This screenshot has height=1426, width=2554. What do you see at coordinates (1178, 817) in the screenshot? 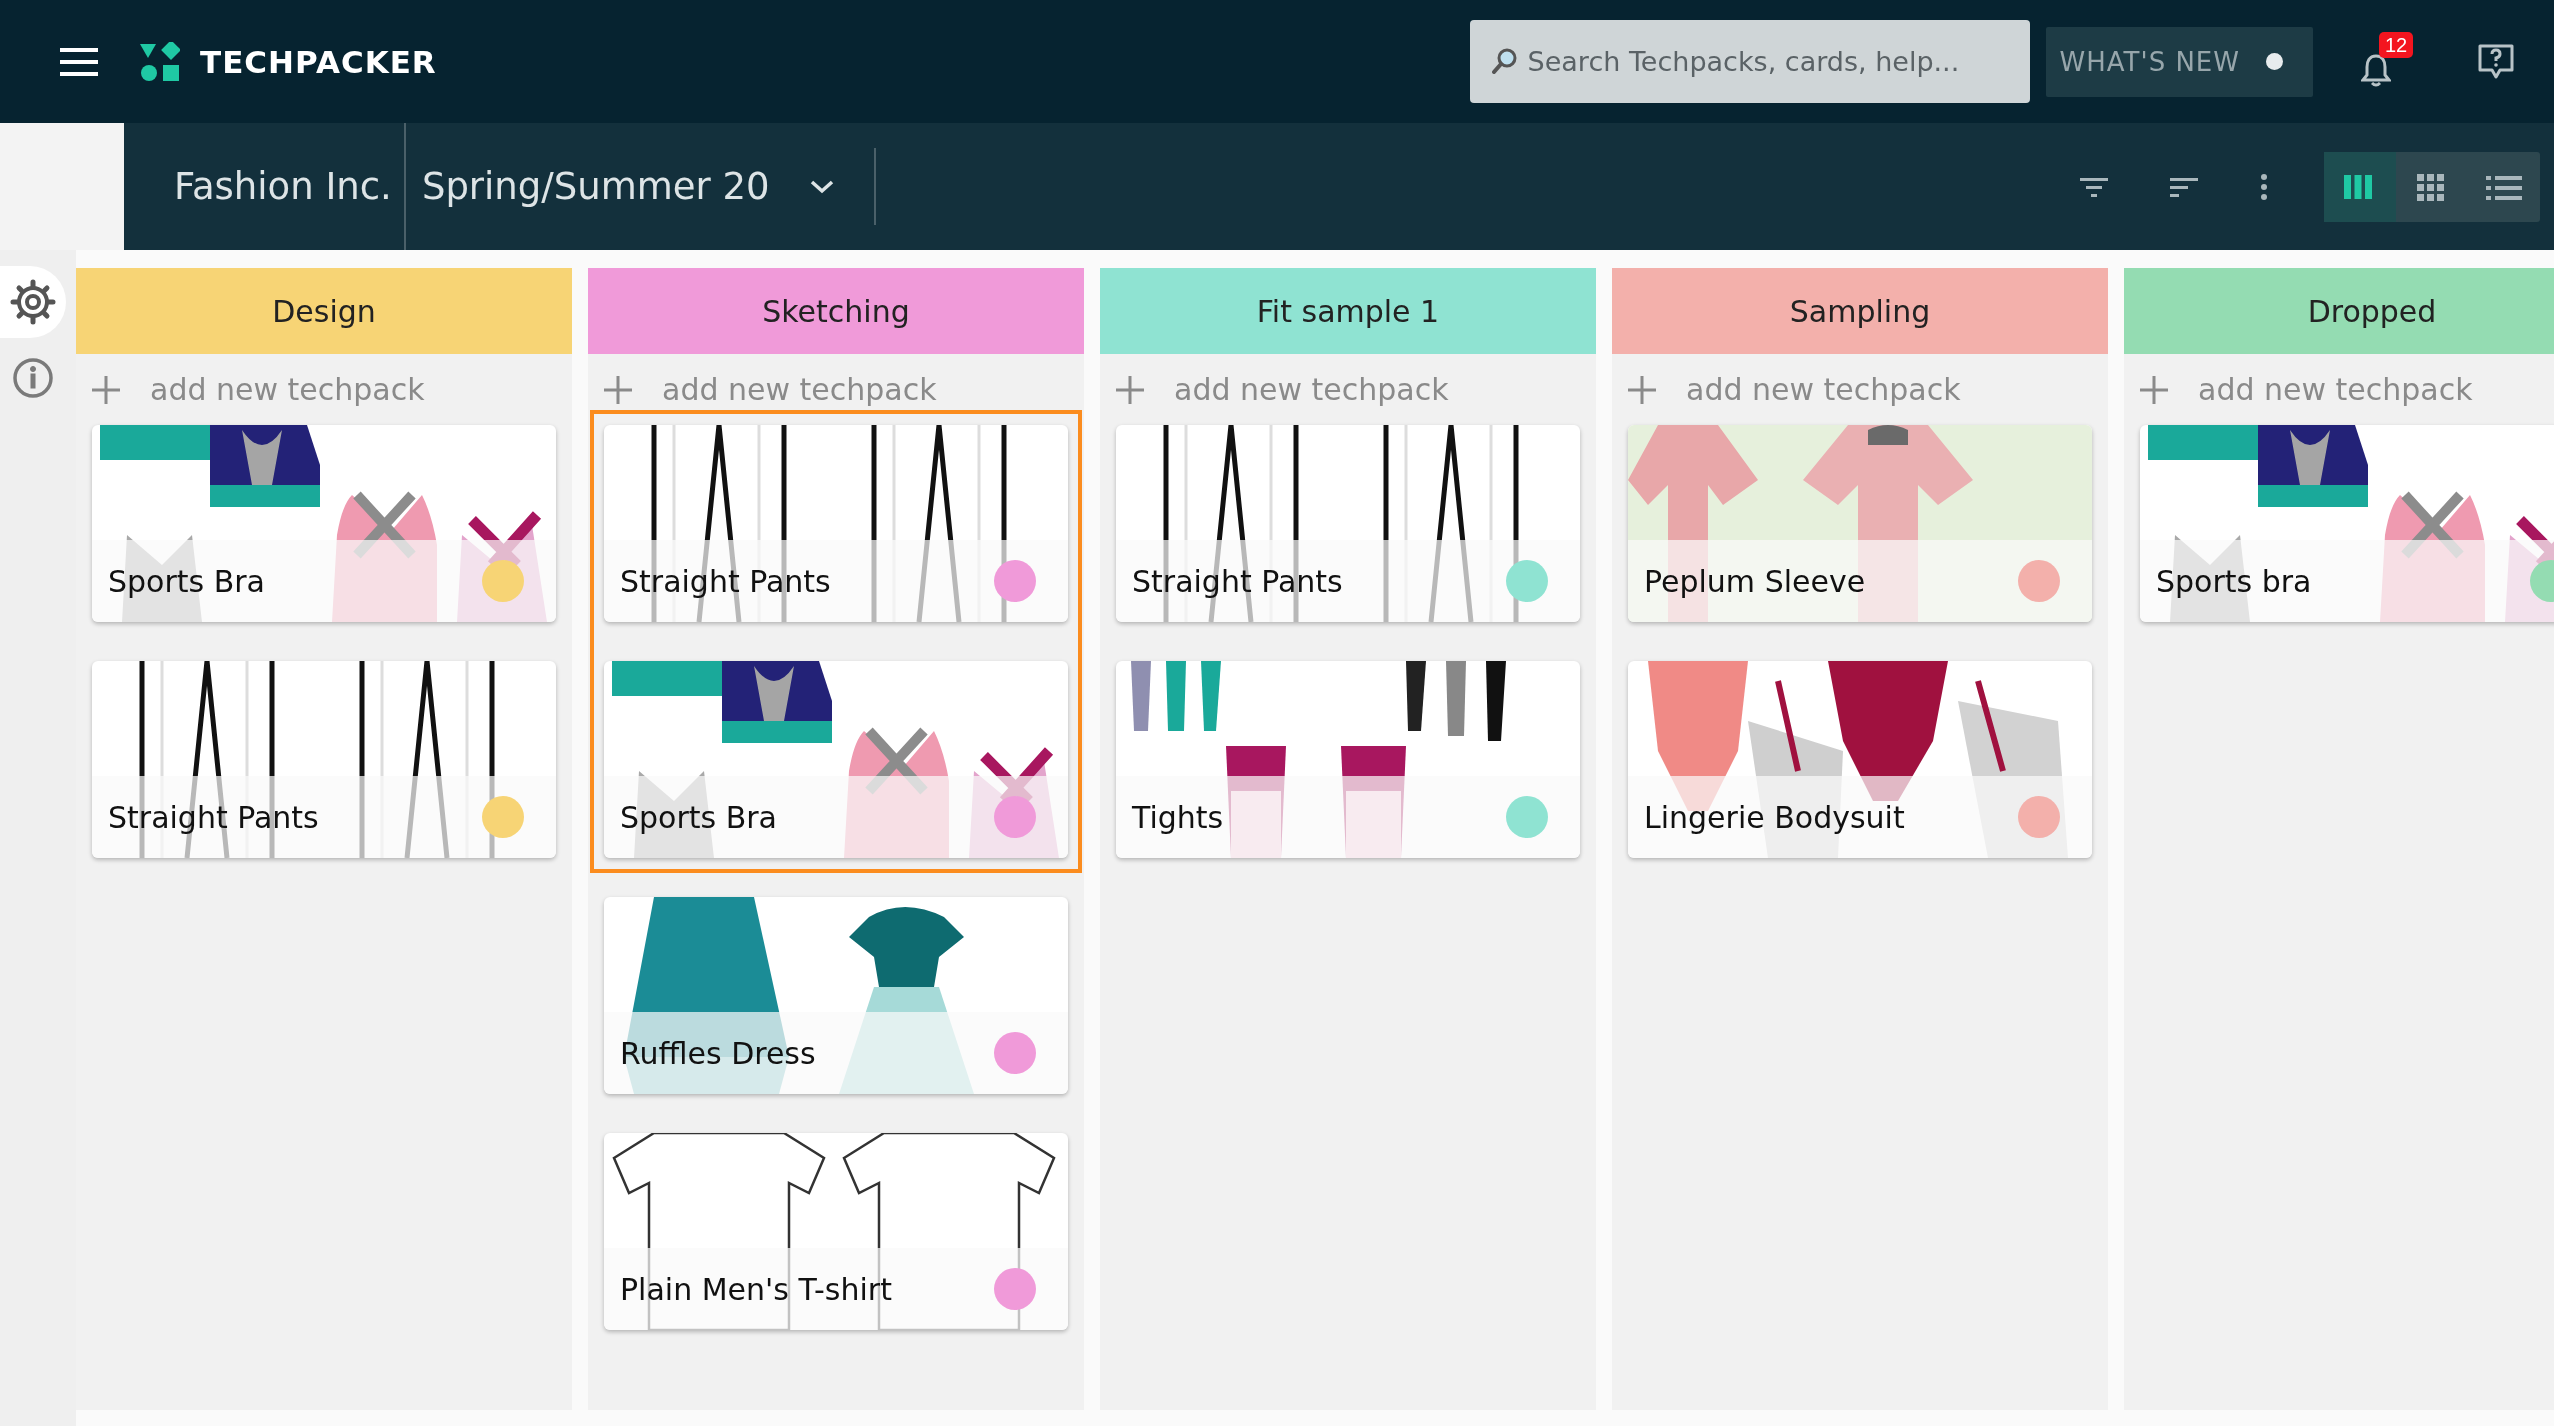
I see `card-title: Tights` at bounding box center [1178, 817].